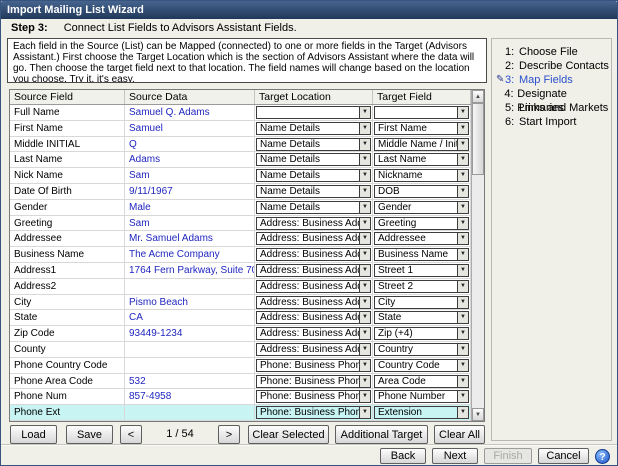 The image size is (618, 466). What do you see at coordinates (67, 97) in the screenshot?
I see `column-header: Source Field` at bounding box center [67, 97].